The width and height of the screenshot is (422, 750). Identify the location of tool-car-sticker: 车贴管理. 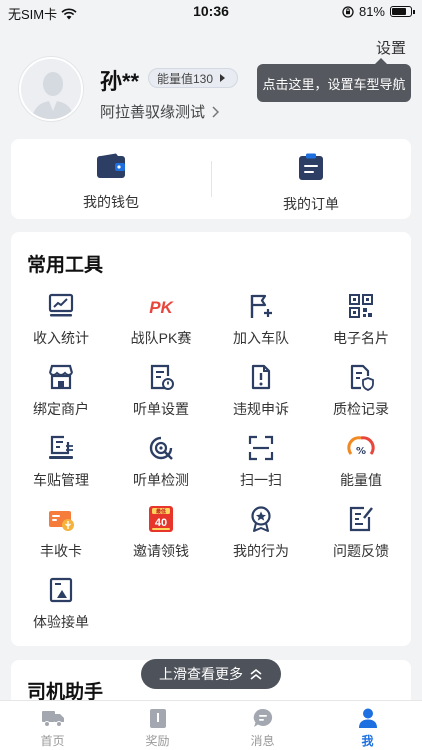
(61, 462).